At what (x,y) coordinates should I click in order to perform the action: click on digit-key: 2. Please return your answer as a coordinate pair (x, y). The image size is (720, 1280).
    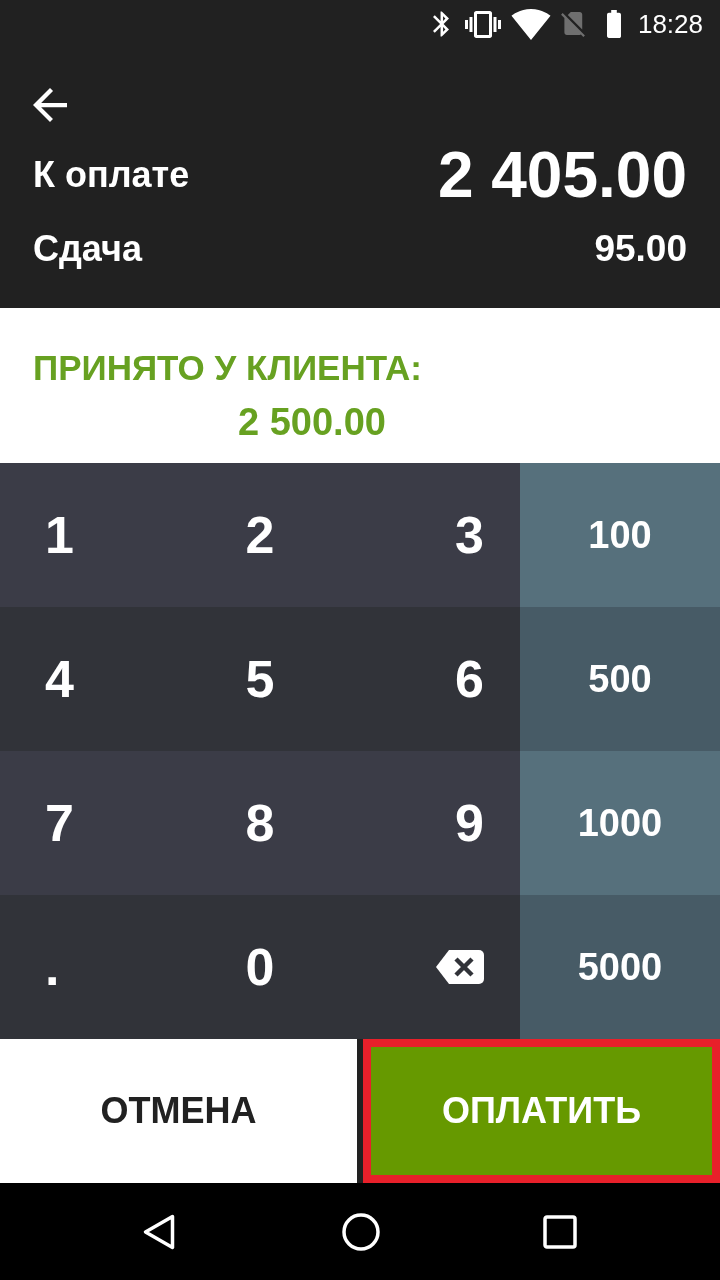
    Looking at the image, I should click on (260, 535).